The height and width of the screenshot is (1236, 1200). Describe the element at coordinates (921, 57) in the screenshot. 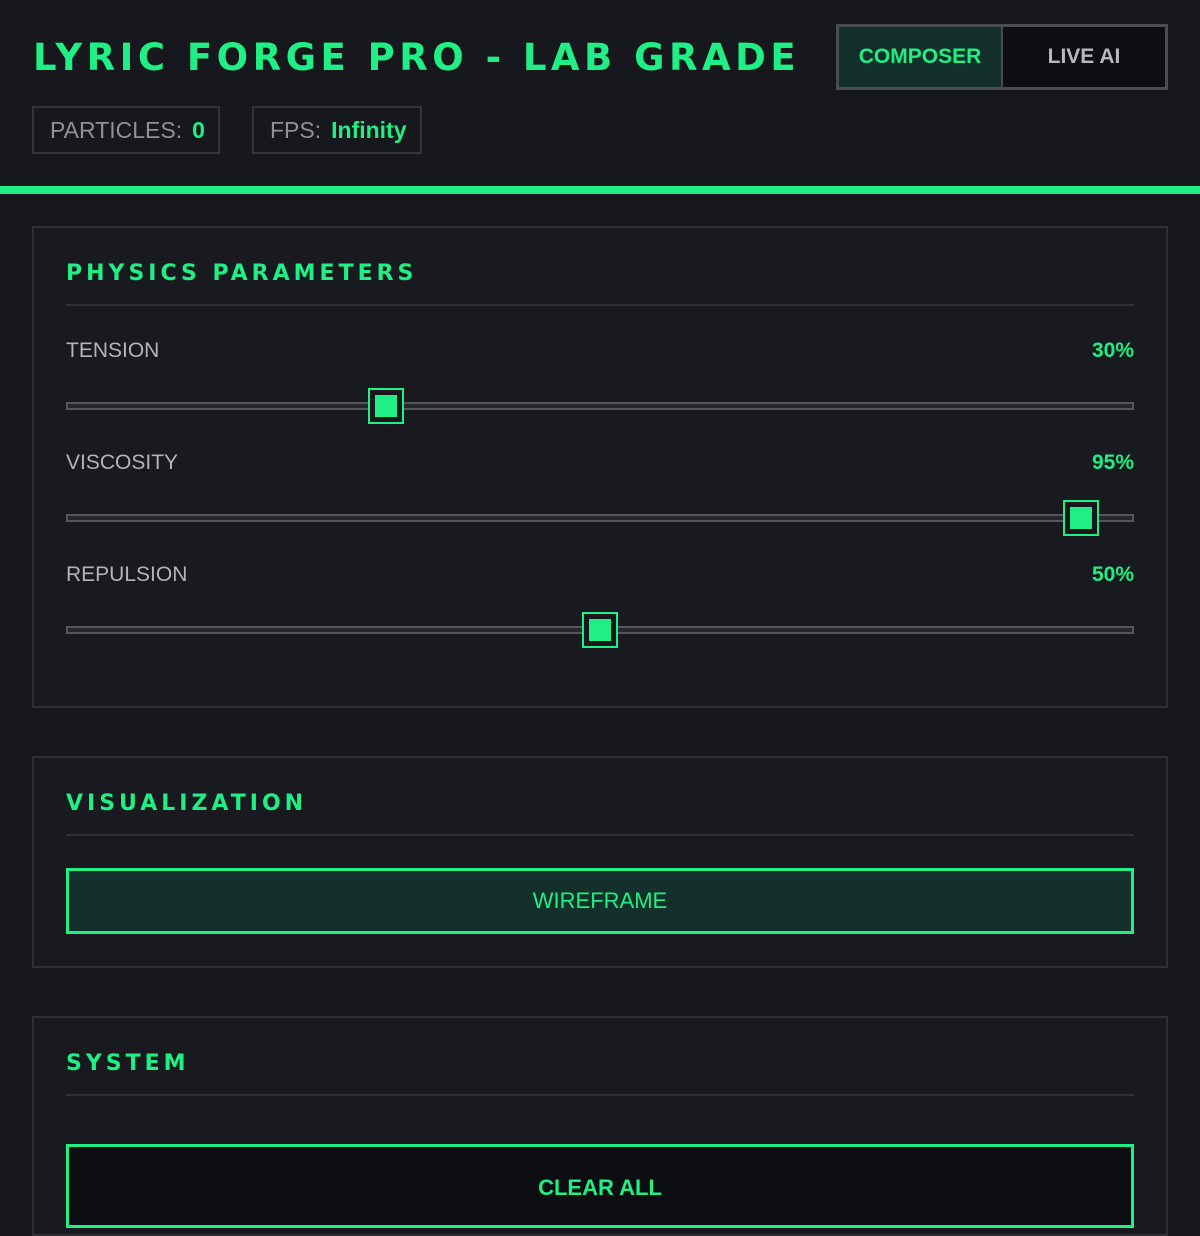

I see `composer-mode-button: COMPOSER` at that location.